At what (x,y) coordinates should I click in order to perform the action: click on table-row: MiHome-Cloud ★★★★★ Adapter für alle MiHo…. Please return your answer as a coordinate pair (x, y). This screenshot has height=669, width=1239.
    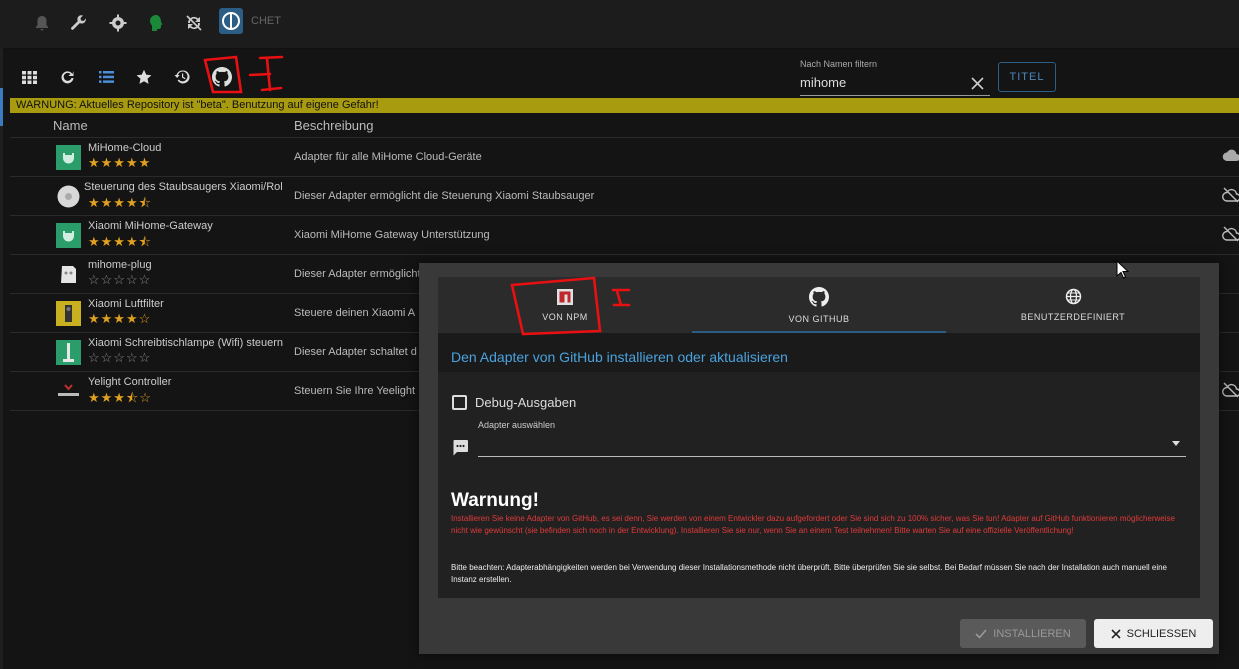
    Looking at the image, I should click on (624, 157).